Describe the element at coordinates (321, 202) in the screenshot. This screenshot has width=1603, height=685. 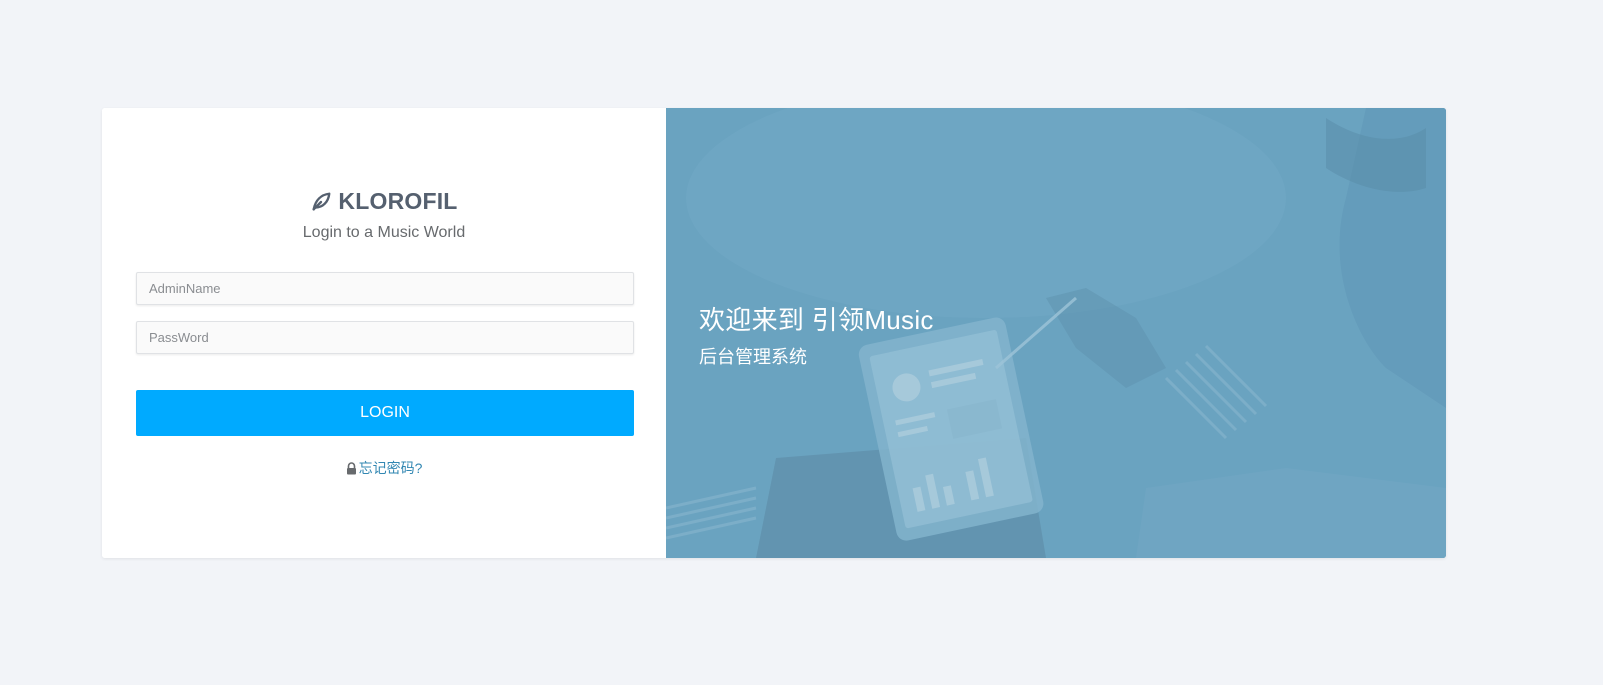
I see `leaf-icon` at that location.